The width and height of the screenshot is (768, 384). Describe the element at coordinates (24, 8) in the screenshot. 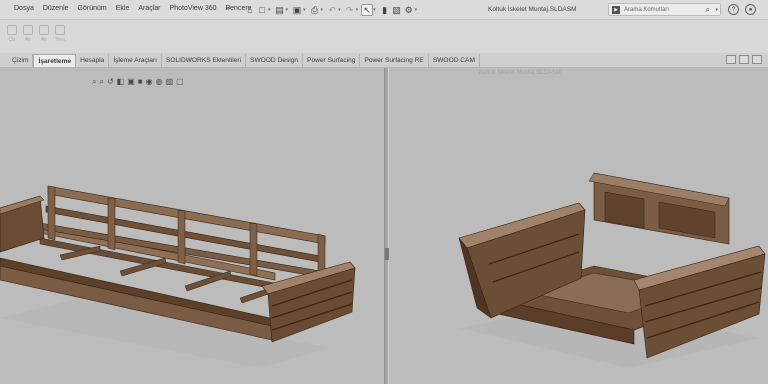

I see `menu-dosya: Dosya` at that location.